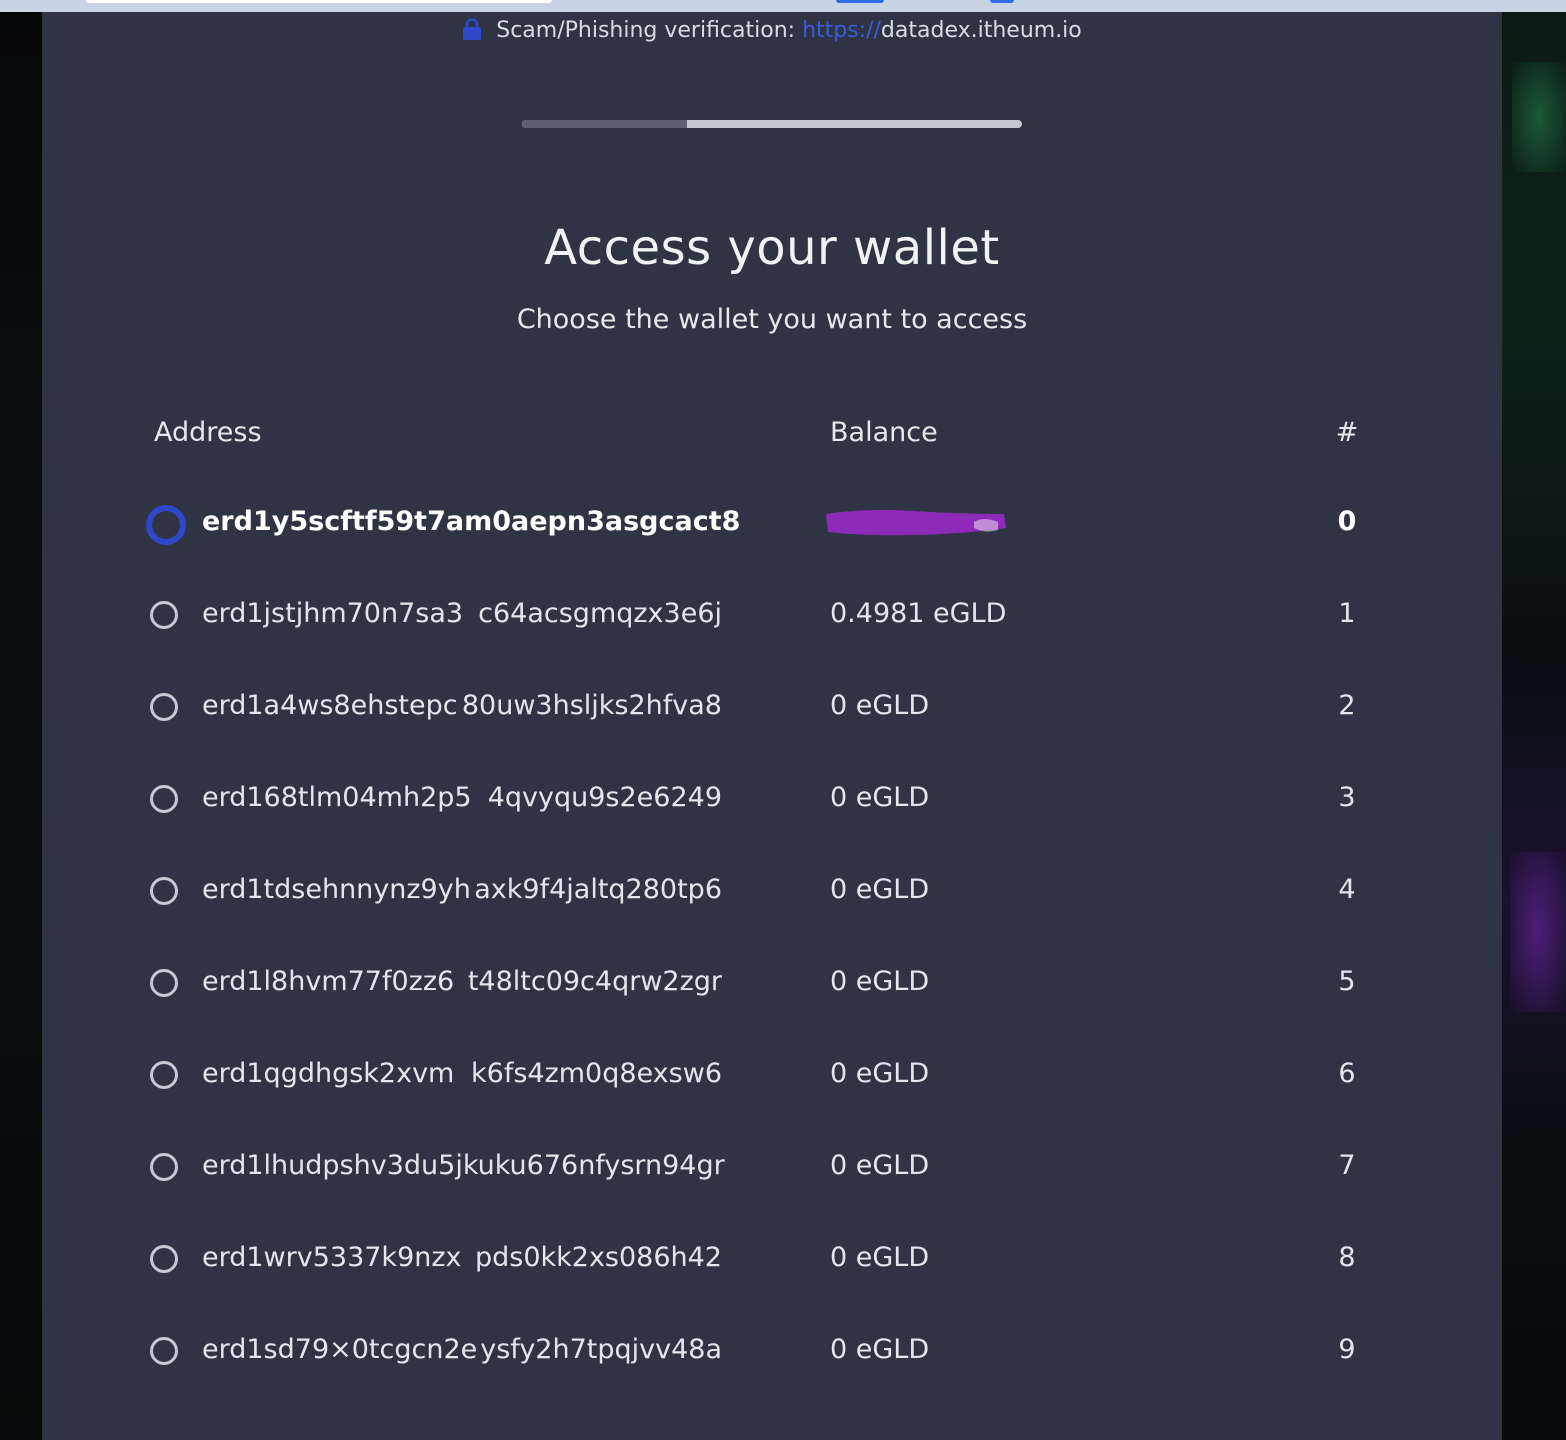 The height and width of the screenshot is (1440, 1566). What do you see at coordinates (772, 124) in the screenshot?
I see `step-progress-bar` at bounding box center [772, 124].